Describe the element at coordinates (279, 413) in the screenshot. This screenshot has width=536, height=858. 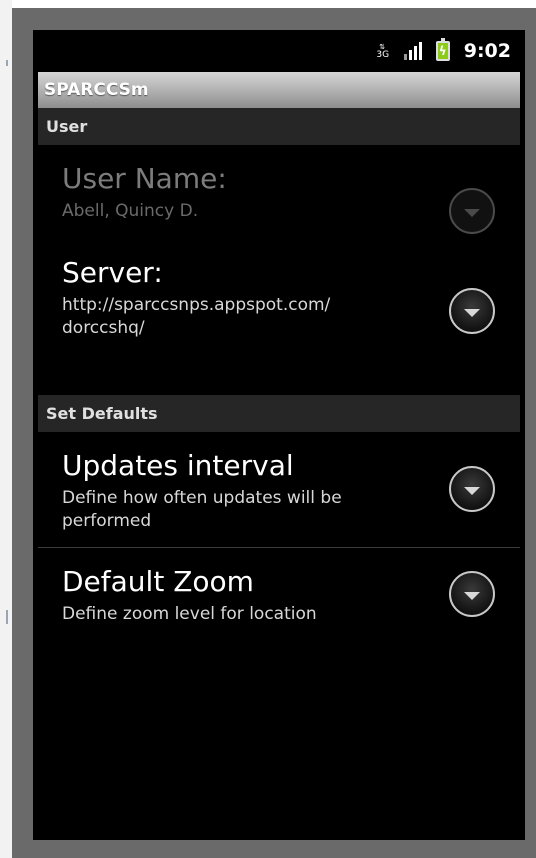
I see `section-header-set-defaults: Set Defaults` at that location.